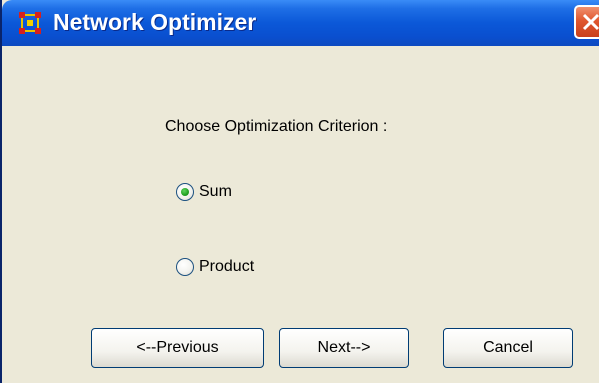  What do you see at coordinates (215, 191) in the screenshot?
I see `radio-label-sum: Sum` at bounding box center [215, 191].